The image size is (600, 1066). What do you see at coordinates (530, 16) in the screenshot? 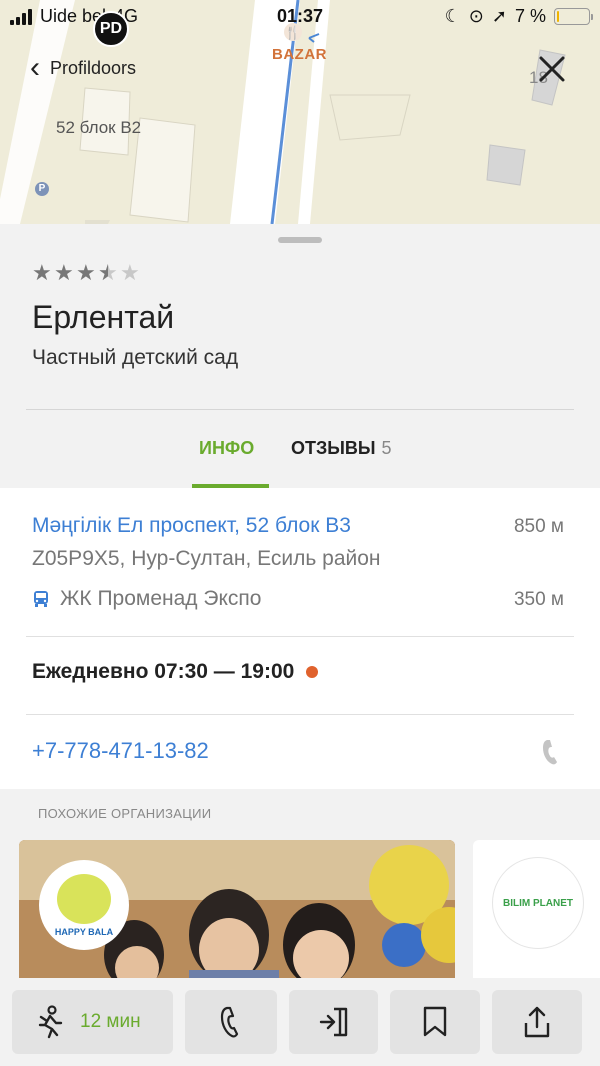
I see `battery-percent: 7 %` at bounding box center [530, 16].